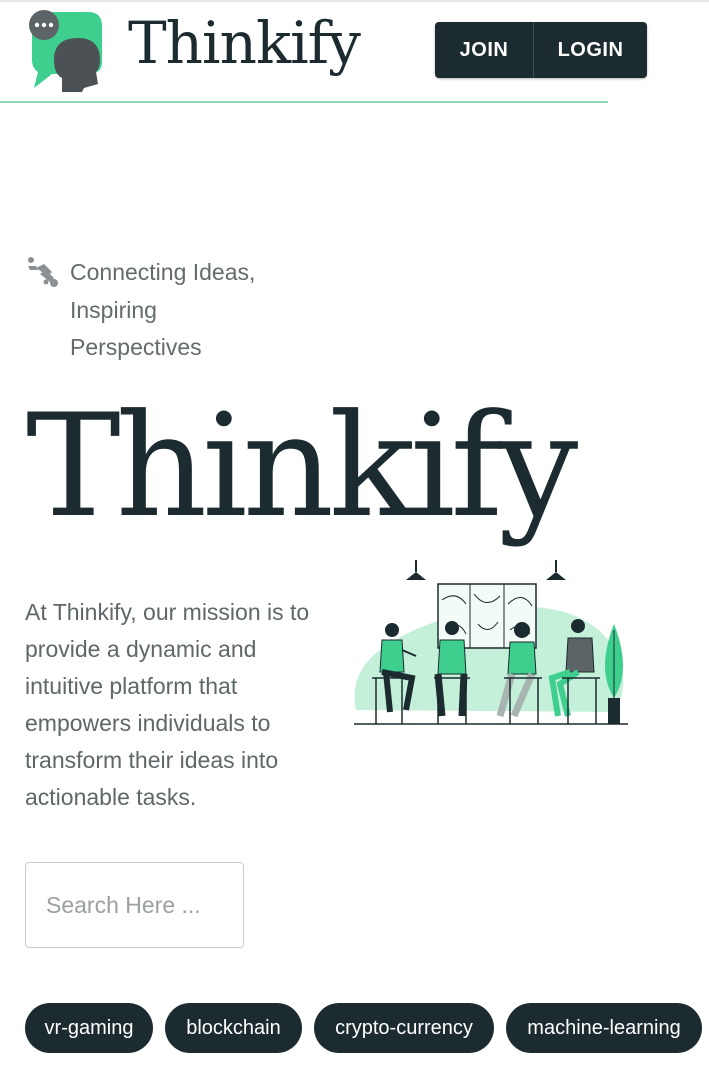 The image size is (709, 1080). I want to click on join-button: JOIN, so click(484, 50).